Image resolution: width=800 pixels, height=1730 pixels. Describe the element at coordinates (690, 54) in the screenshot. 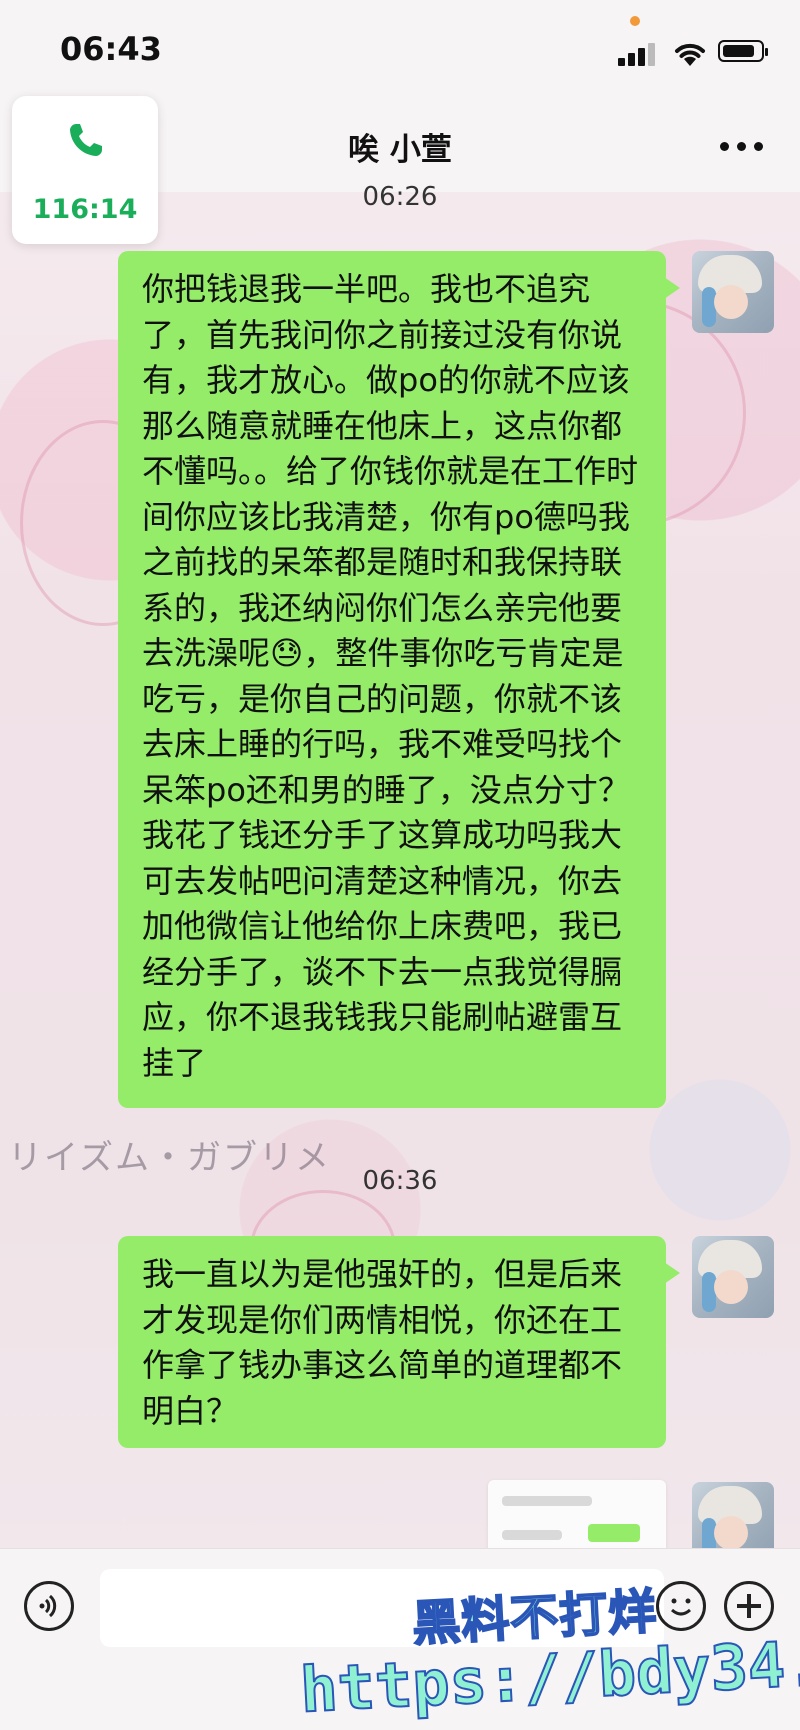

I see `wifi-icon` at that location.